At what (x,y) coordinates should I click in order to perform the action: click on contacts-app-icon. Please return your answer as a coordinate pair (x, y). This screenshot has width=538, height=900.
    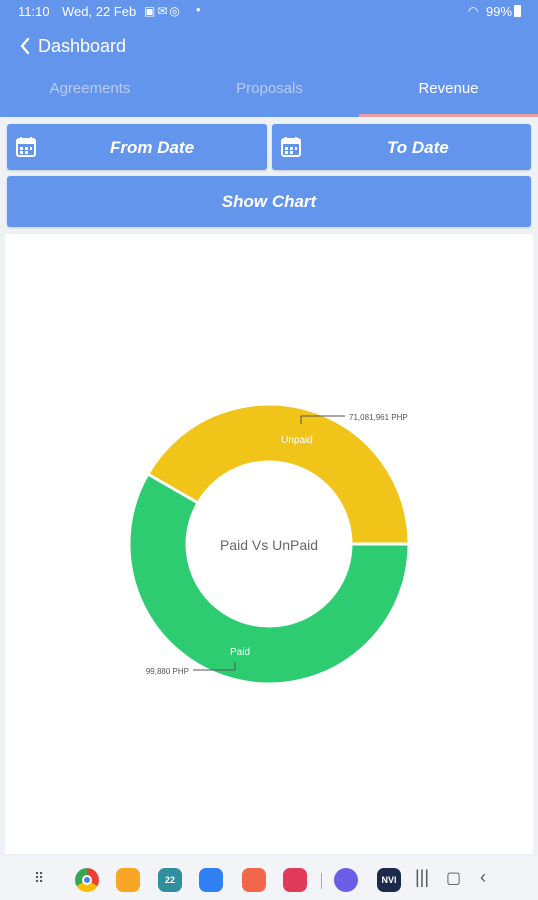
    Looking at the image, I should click on (254, 880).